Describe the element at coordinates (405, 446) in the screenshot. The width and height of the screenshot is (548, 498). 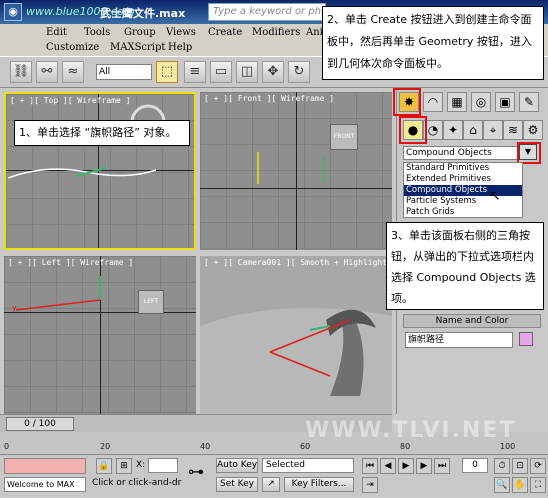
I see `tick-label: 80` at that location.